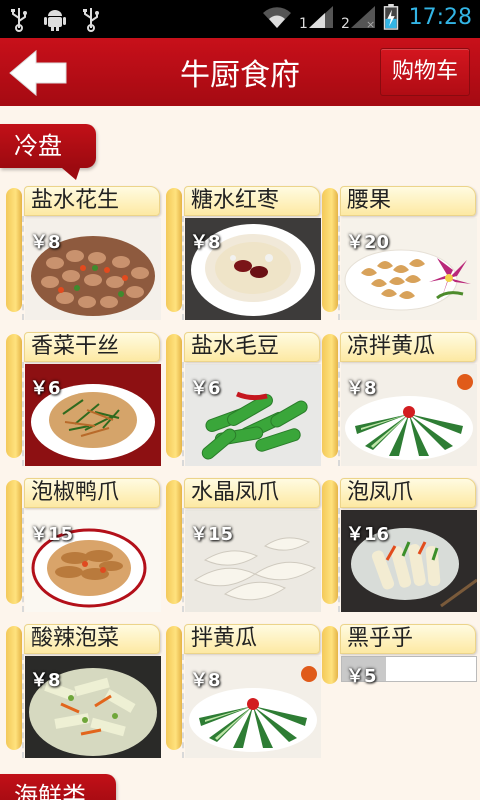  I want to click on menu-item-card: 盐水毛豆 ￥6, so click(244, 400).